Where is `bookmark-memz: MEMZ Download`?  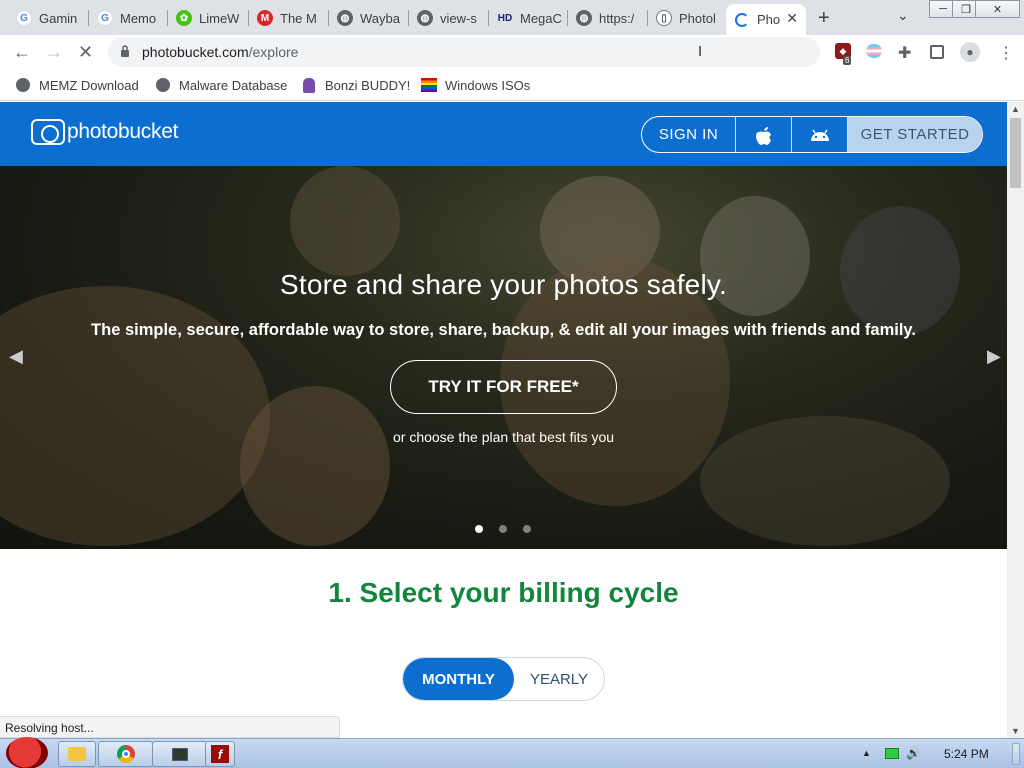 bookmark-memz: MEMZ Download is located at coordinates (77, 85).